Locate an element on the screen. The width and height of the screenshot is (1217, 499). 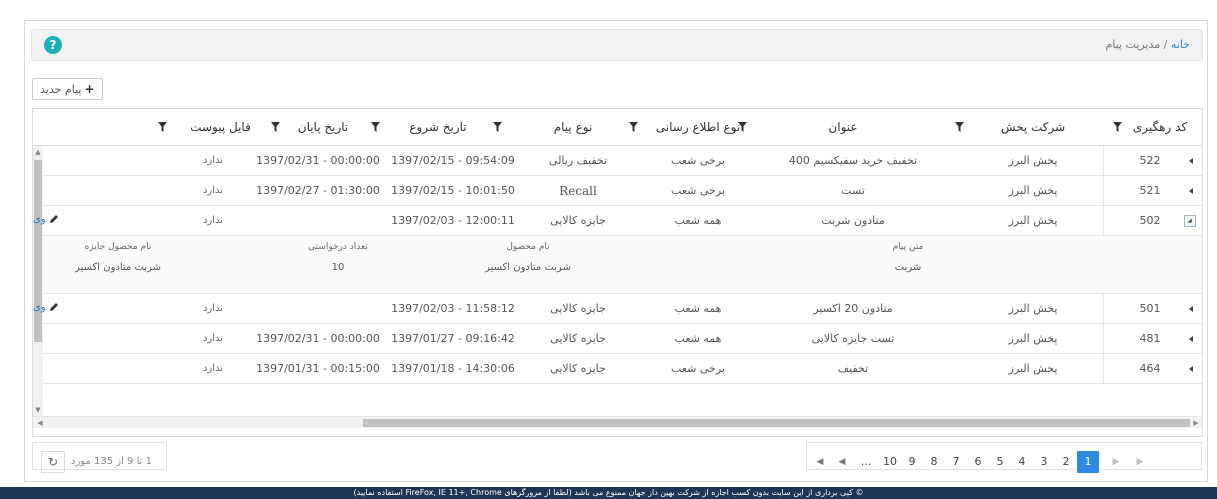
page-10: 10 is located at coordinates (890, 462).